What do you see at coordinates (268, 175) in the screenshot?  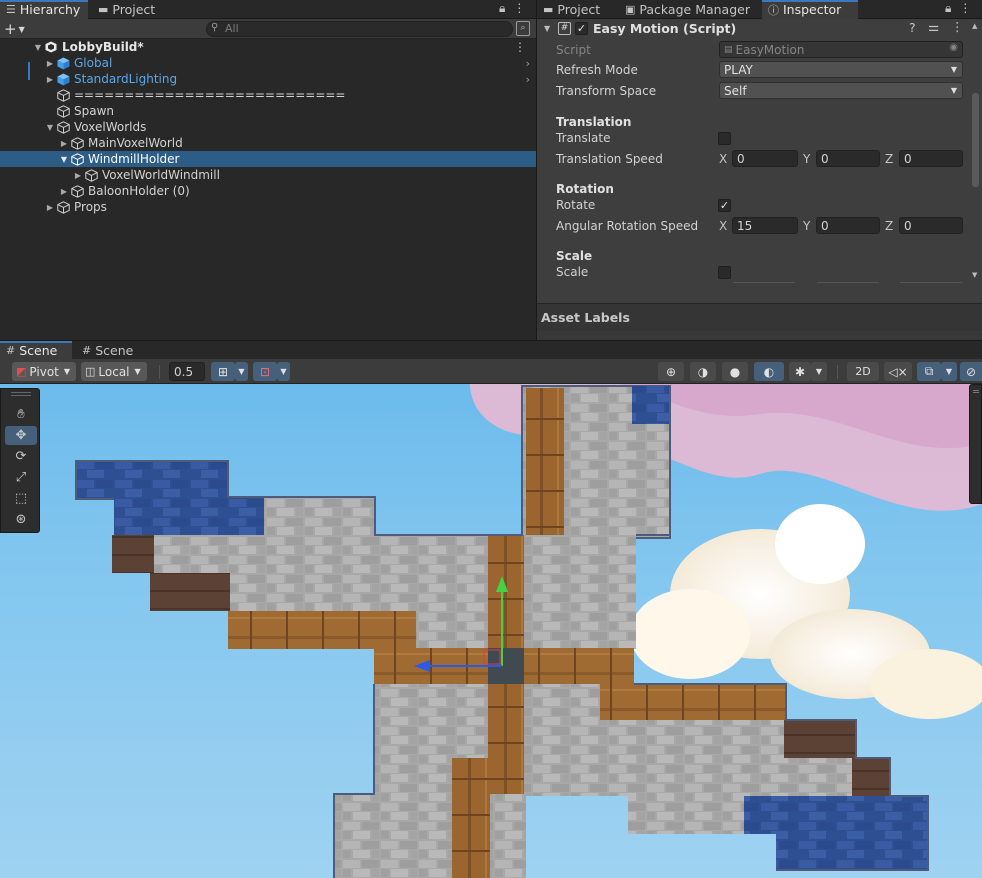 I see `tree-item-voxelworldwindmill: ▶ VoxelWorldWindmill` at bounding box center [268, 175].